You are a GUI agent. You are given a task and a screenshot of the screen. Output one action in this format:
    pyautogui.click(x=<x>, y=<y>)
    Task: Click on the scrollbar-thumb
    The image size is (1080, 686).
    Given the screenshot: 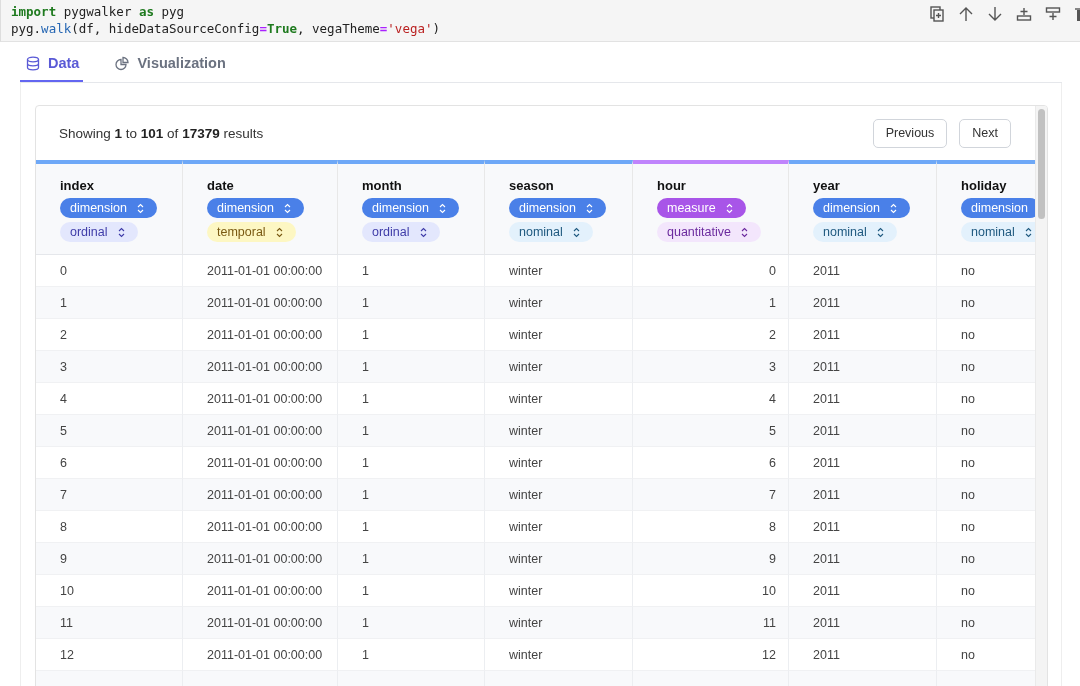 What is the action you would take?
    pyautogui.click(x=1041, y=164)
    